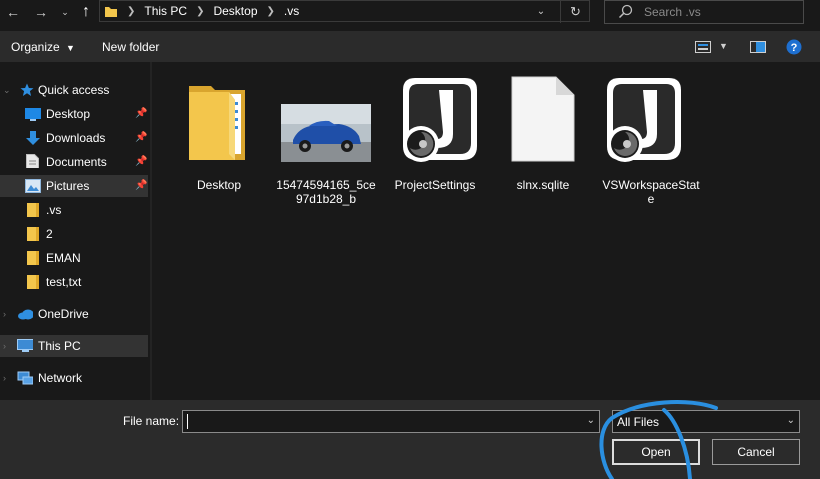 Image resolution: width=820 pixels, height=479 pixels. Describe the element at coordinates (63, 314) in the screenshot. I see `sidebar-item-label: OneDrive` at that location.